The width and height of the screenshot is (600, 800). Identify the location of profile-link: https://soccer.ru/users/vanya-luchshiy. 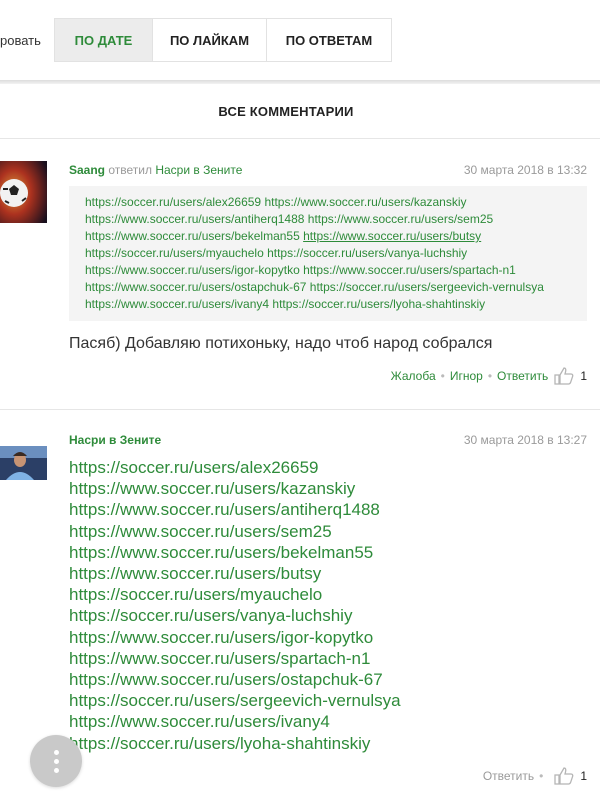
(235, 615).